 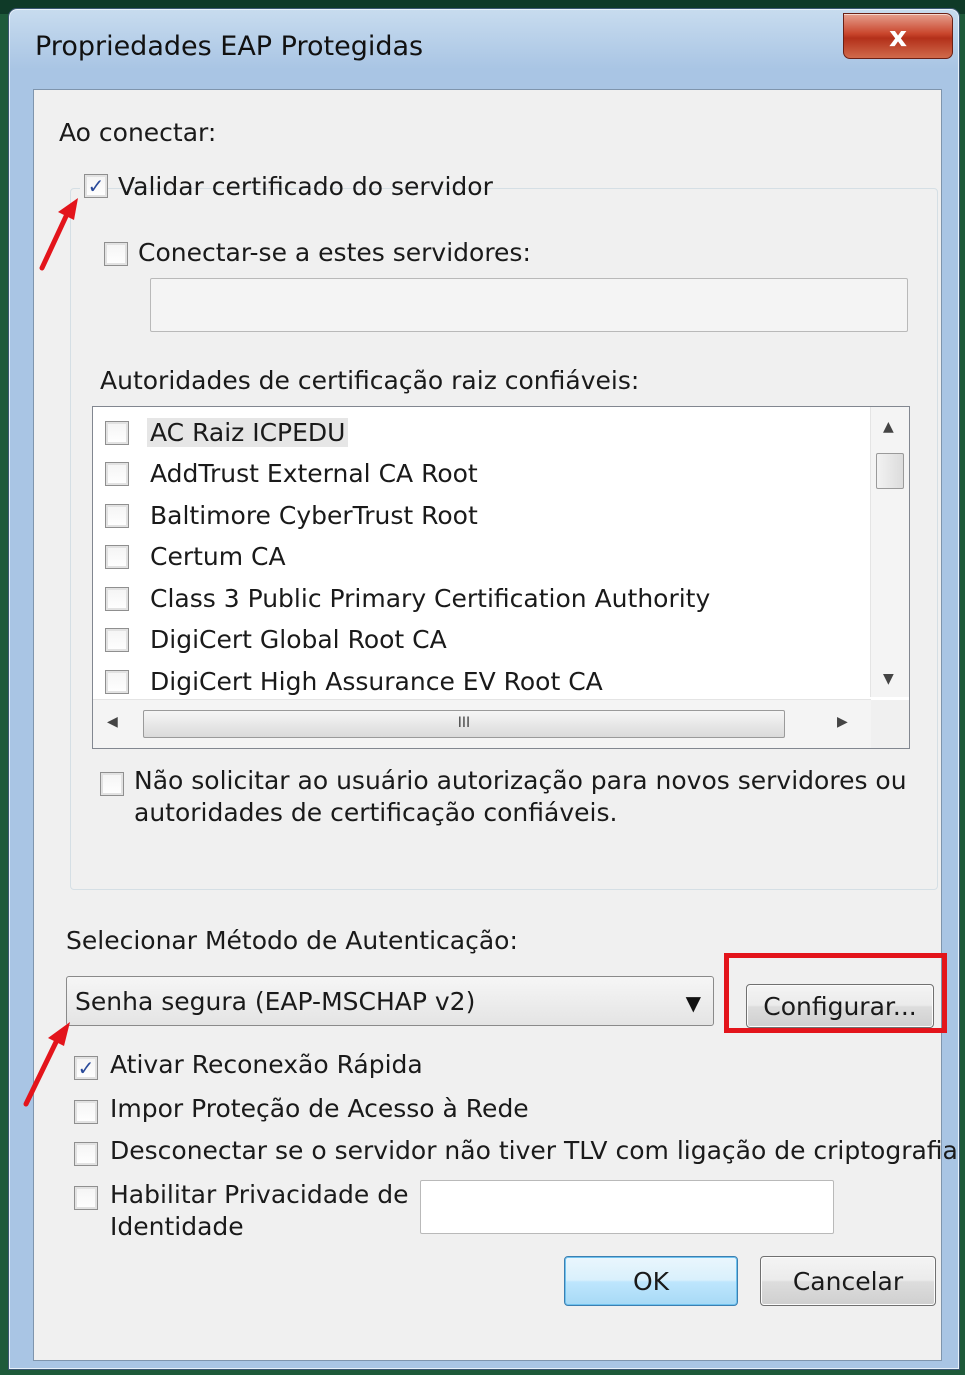 I want to click on scroll-right-icon: ▶, so click(x=842, y=722).